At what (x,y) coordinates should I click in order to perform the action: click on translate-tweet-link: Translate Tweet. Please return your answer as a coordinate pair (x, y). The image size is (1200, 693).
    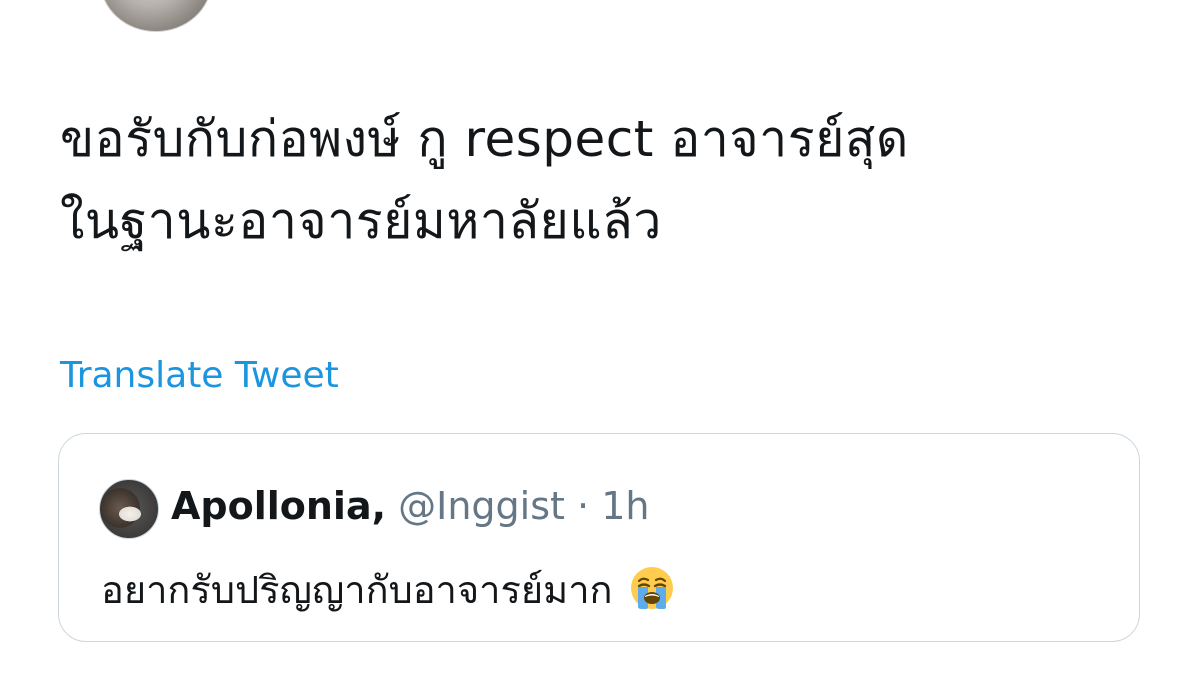
    Looking at the image, I should click on (199, 376).